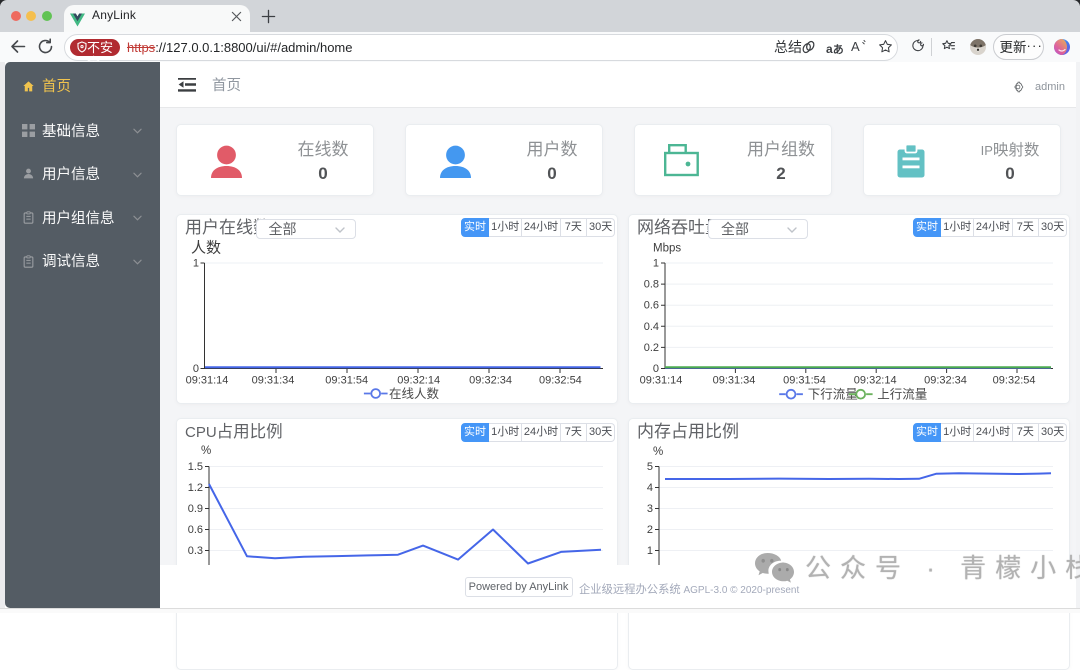  Describe the element at coordinates (855, 46) in the screenshot. I see `svg-text: A` at that location.